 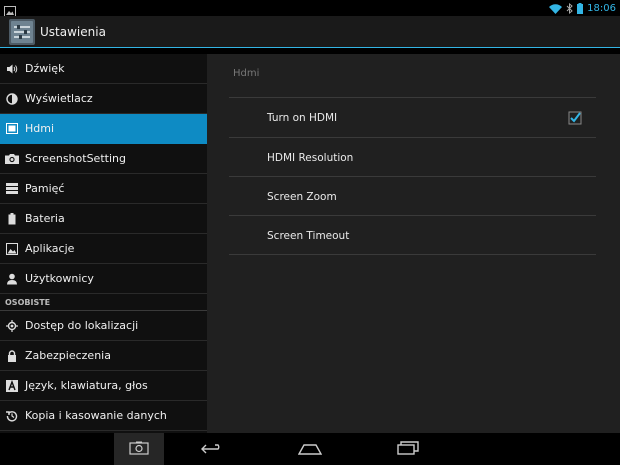 I want to click on action-bar-divider, so click(x=310, y=47).